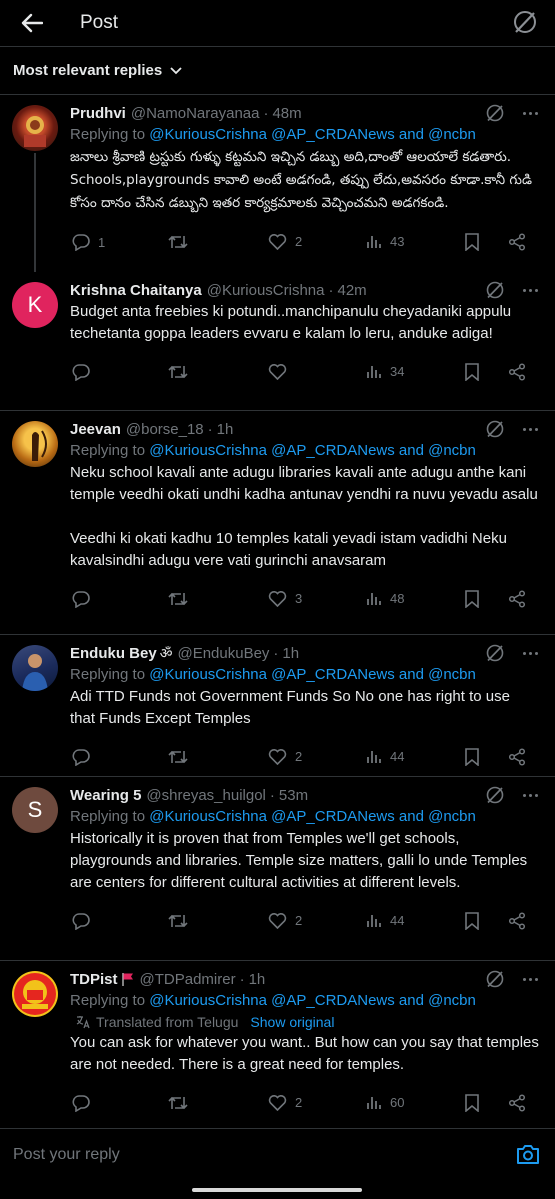 This screenshot has height=1199, width=555. Describe the element at coordinates (205, 795) in the screenshot. I see `author-handle: @shreyas_huilgol` at that location.